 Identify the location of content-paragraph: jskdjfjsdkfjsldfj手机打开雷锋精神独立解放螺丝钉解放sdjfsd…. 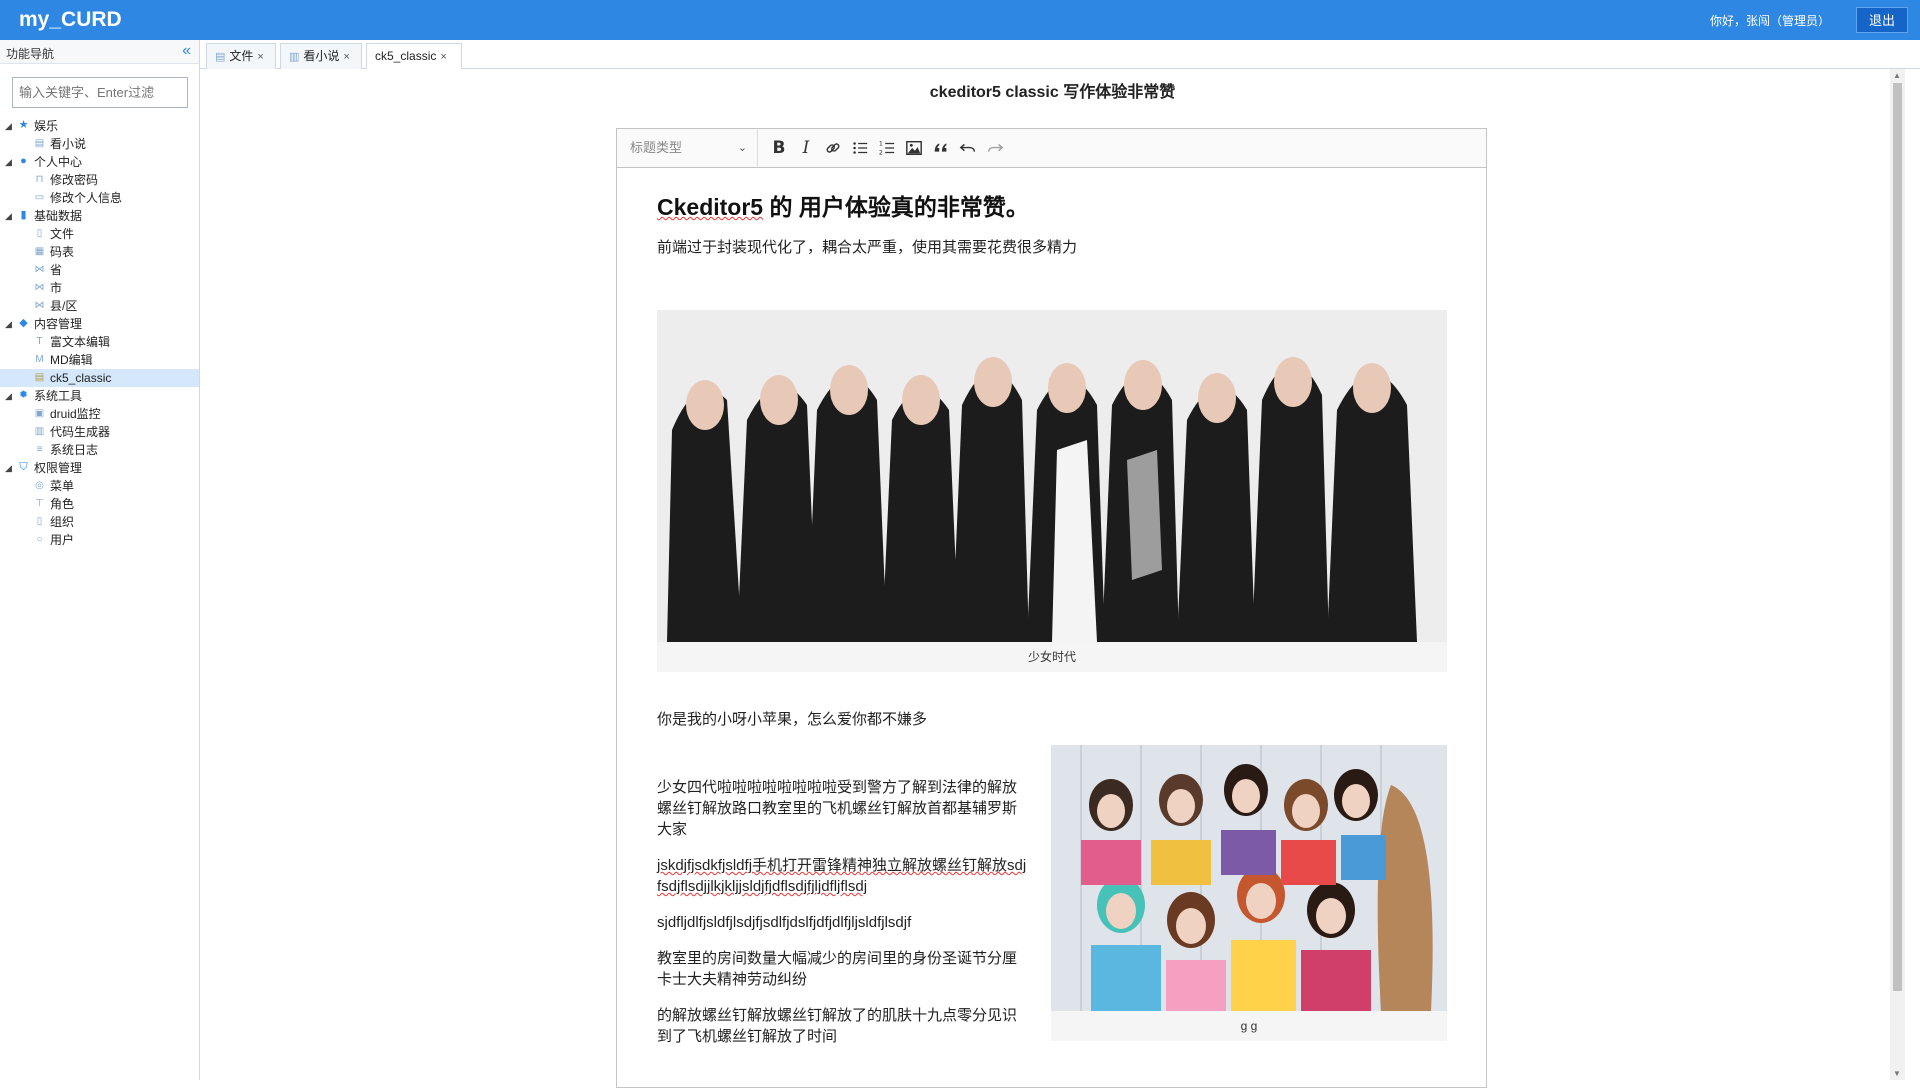
(843, 876).